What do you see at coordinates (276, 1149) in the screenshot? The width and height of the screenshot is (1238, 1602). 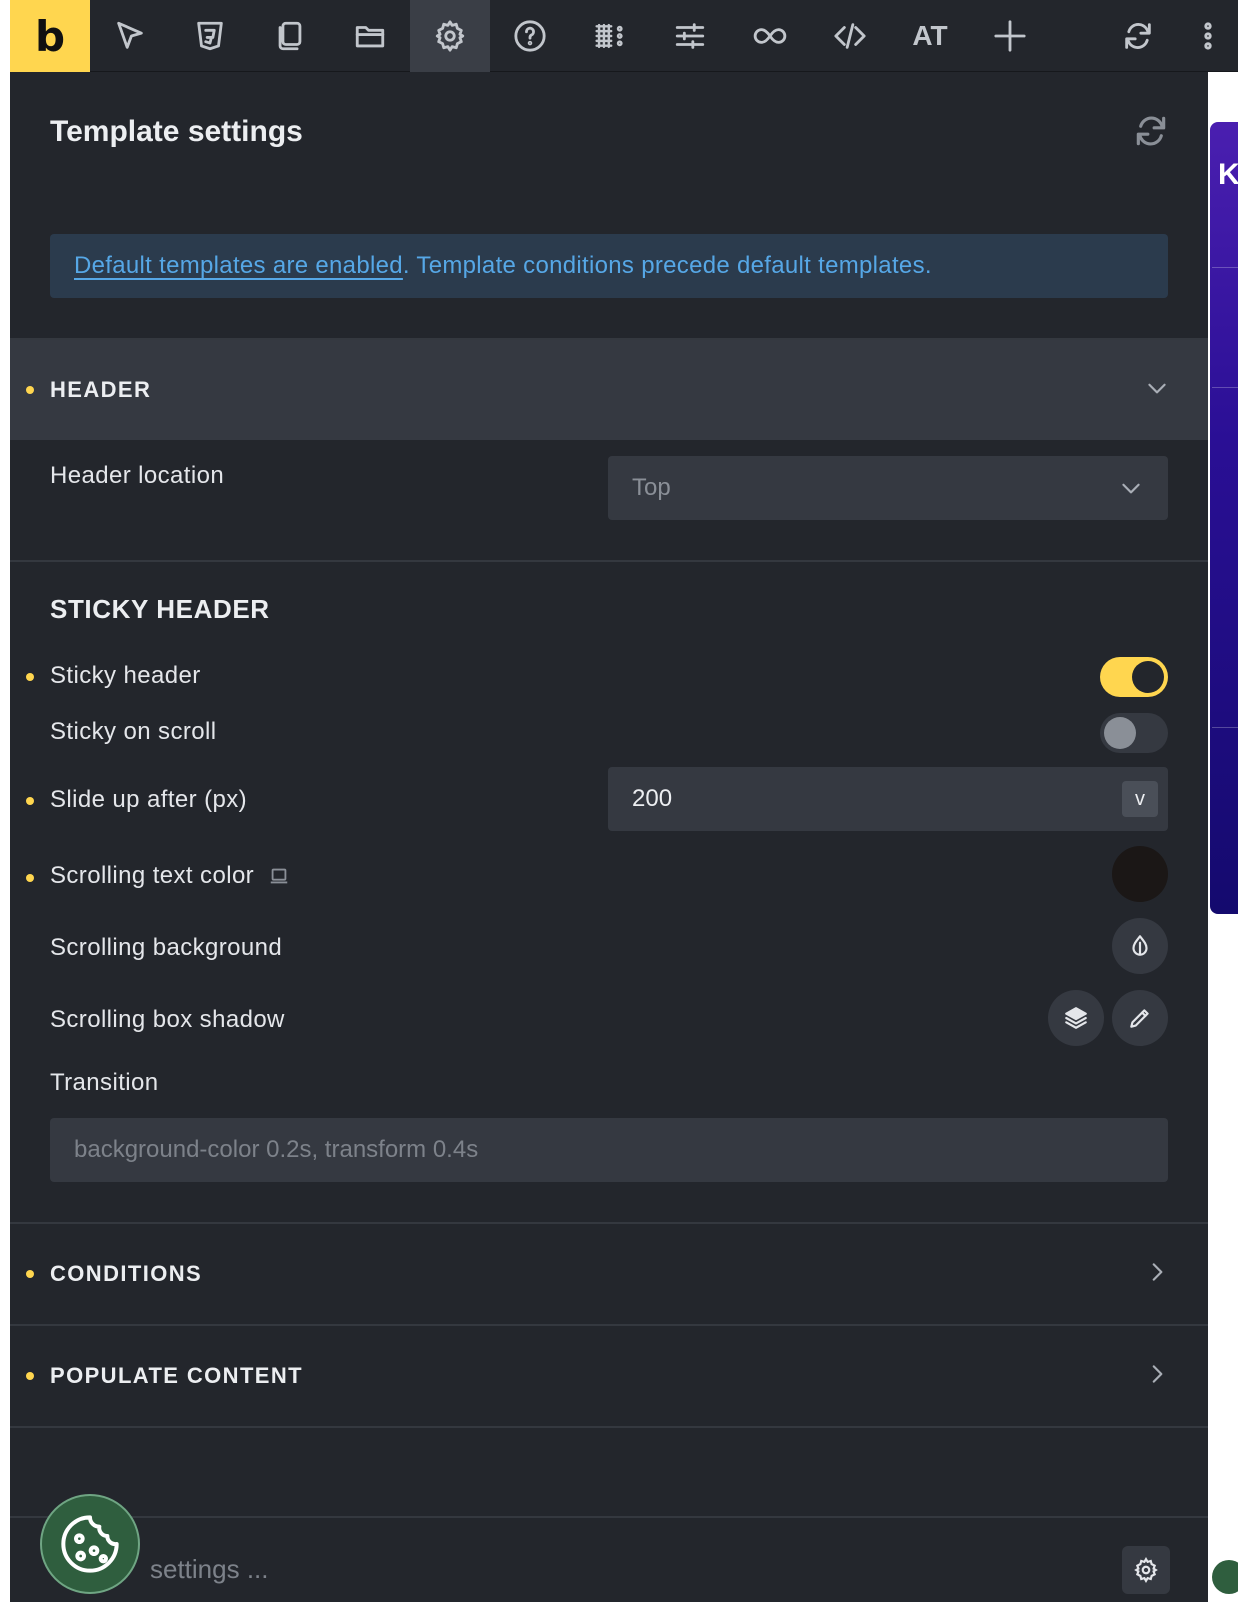 I see `transition-placeholder: background-color 0.2s, transform 0.4s` at bounding box center [276, 1149].